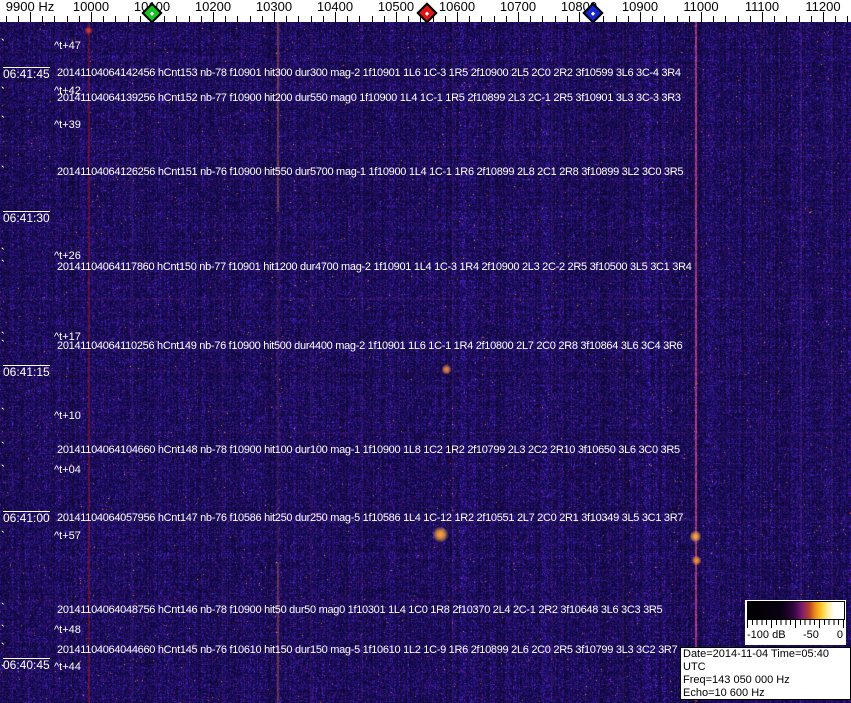  What do you see at coordinates (724, 693) in the screenshot?
I see `info-echo-frequency: Echo=10 600 Hz` at bounding box center [724, 693].